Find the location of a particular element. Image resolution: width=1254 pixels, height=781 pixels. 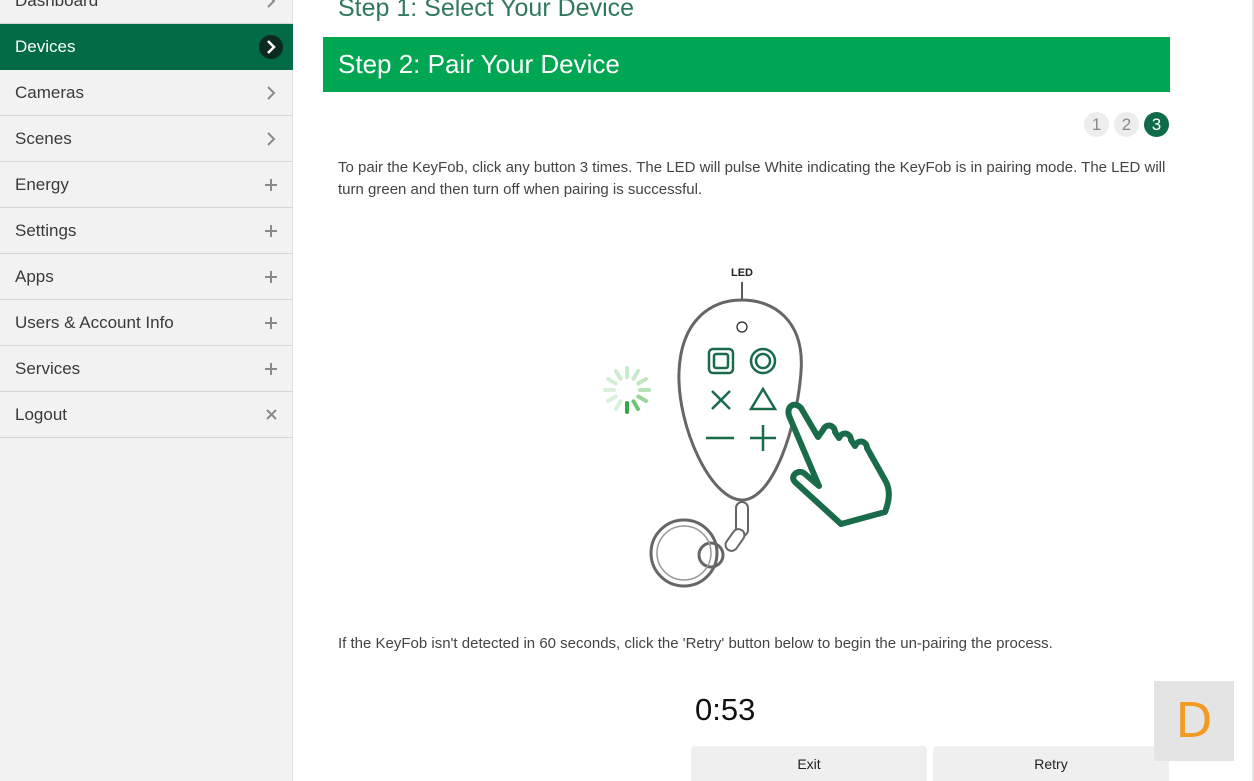

step-dot-3: 3 is located at coordinates (1156, 124).